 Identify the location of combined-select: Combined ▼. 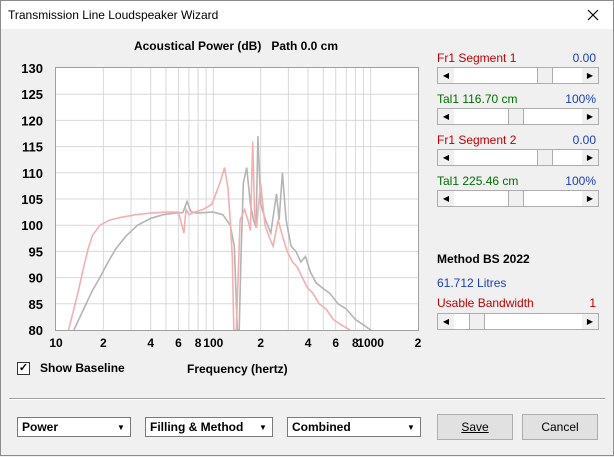
(354, 427).